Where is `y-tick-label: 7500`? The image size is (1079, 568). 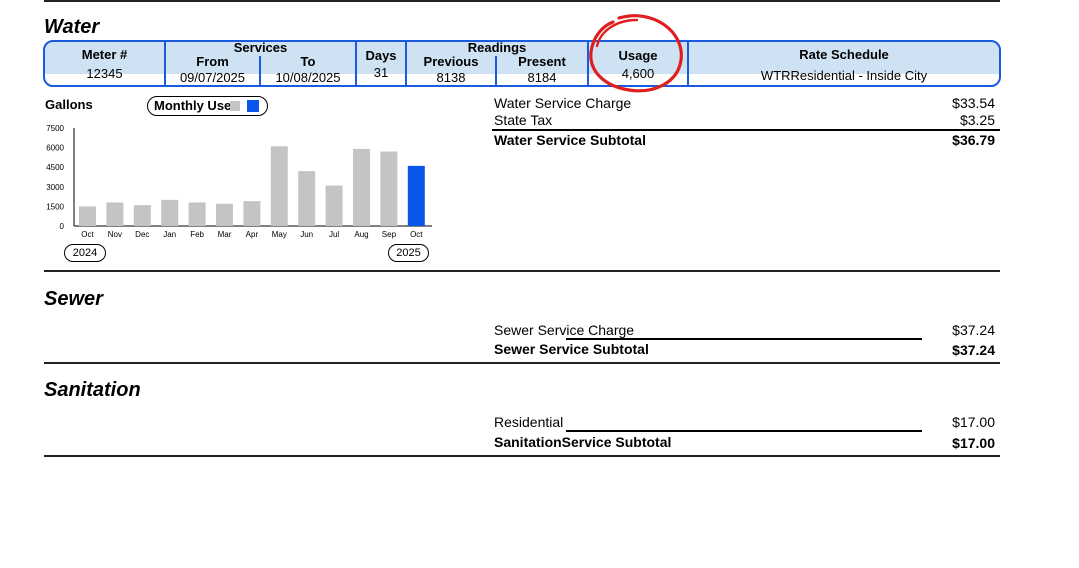
y-tick-label: 7500 is located at coordinates (55, 128).